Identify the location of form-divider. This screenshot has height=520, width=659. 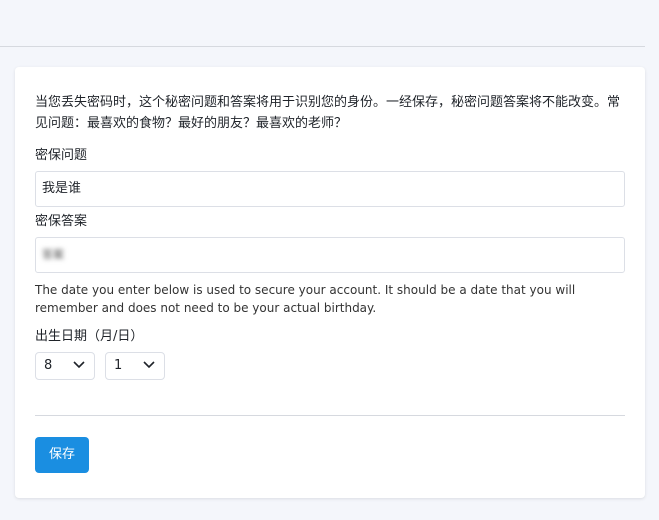
(330, 415).